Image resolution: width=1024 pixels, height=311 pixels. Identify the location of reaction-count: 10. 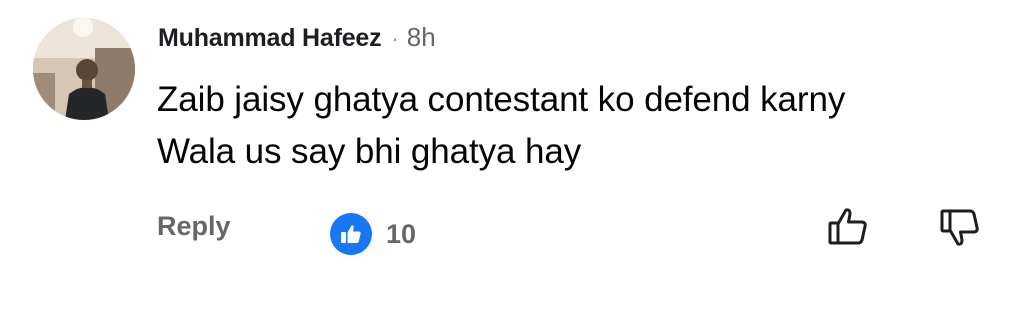
(401, 233).